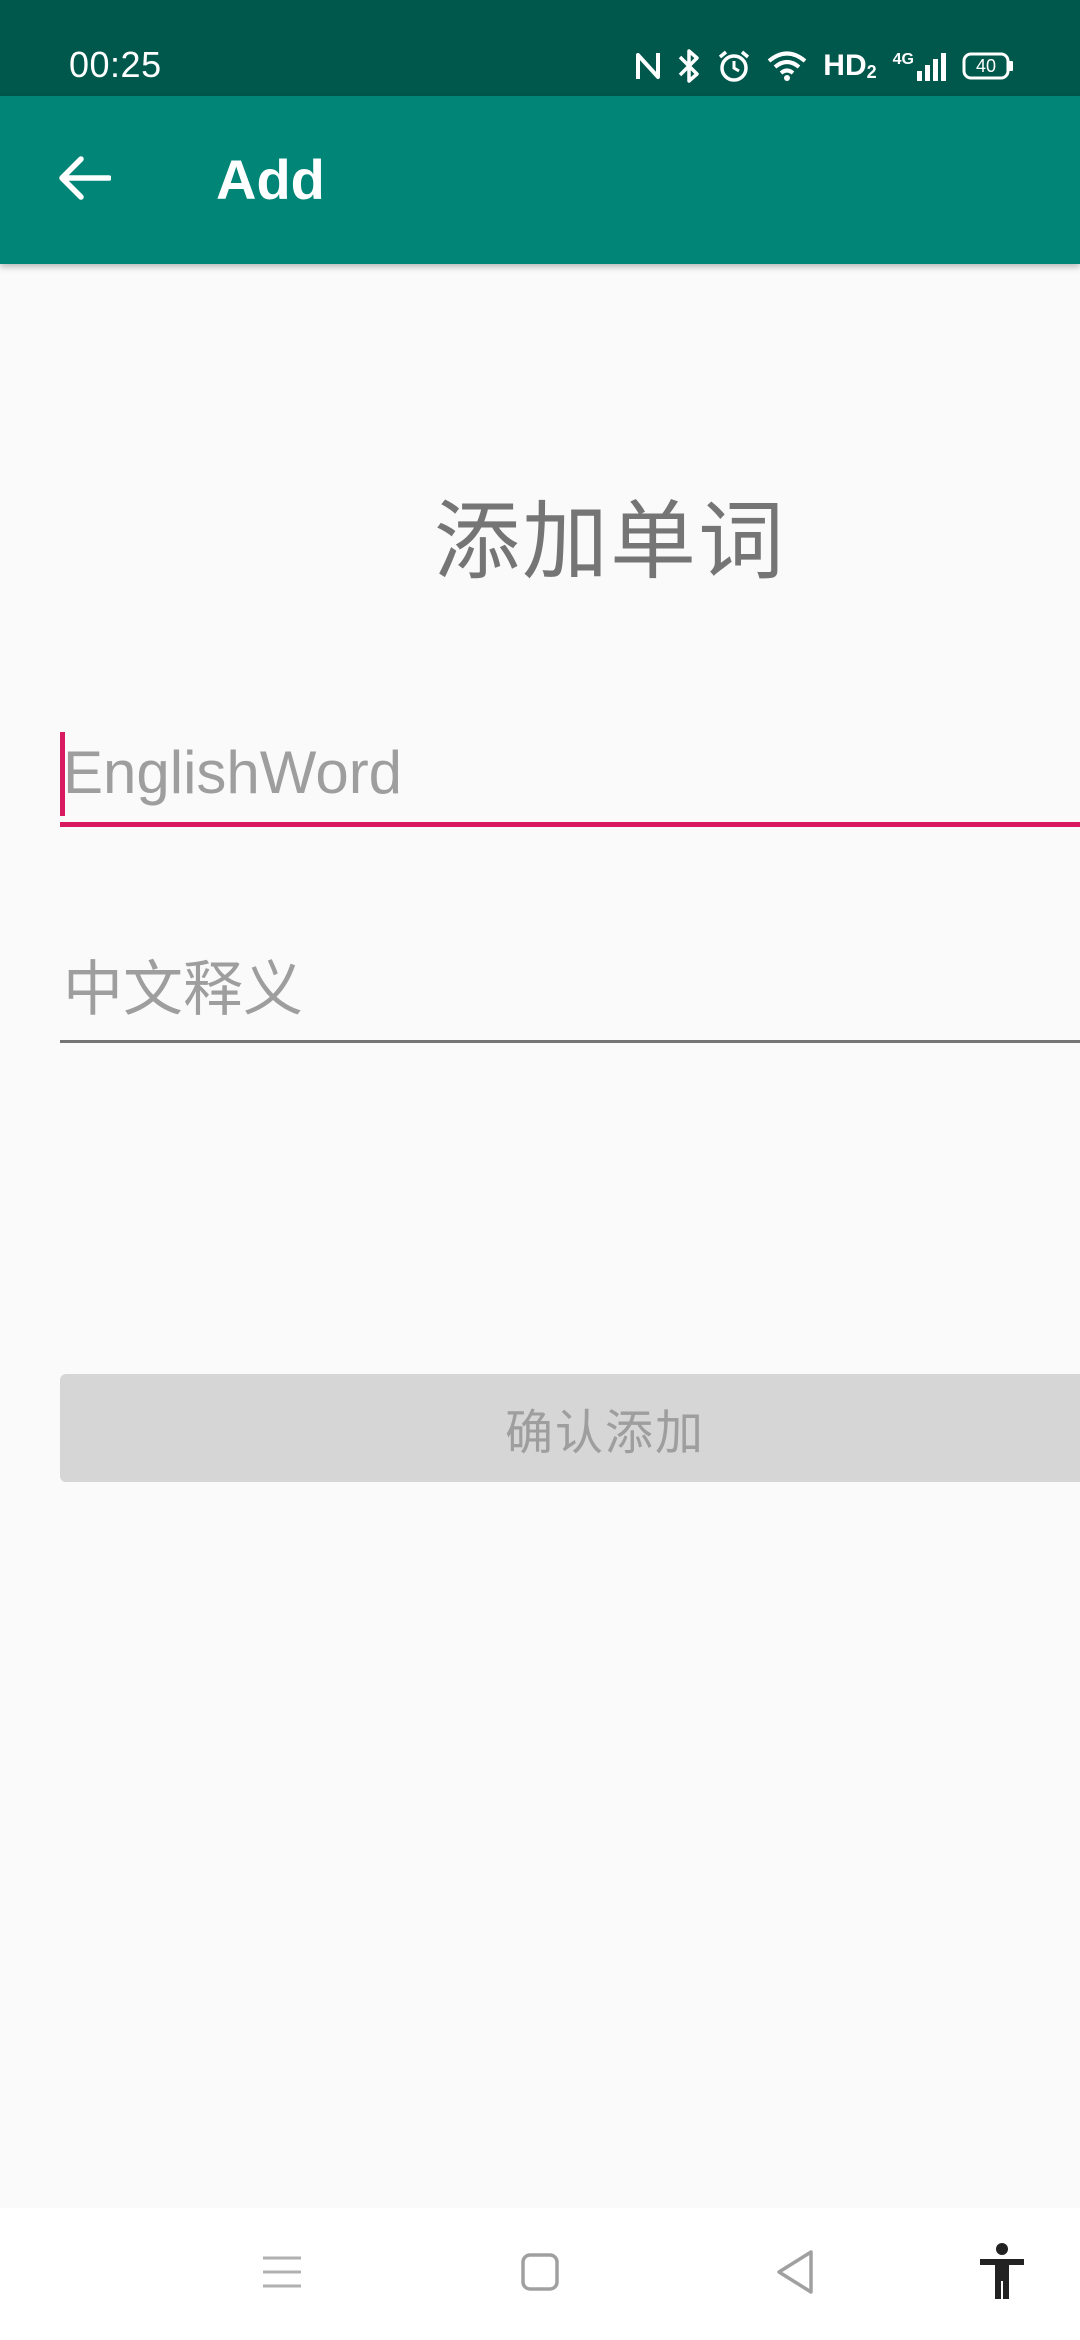  I want to click on text-cursor, so click(62, 774).